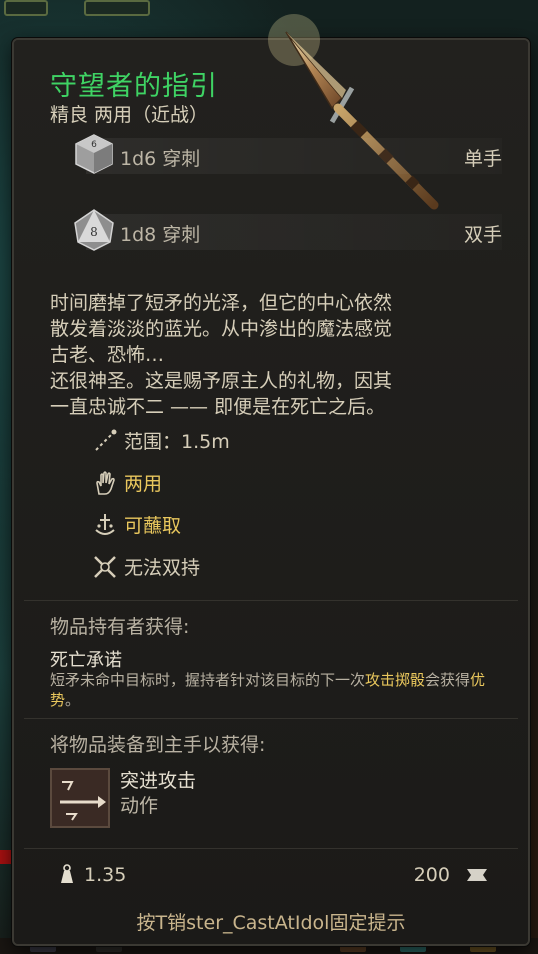 The height and width of the screenshot is (954, 538). I want to click on holder-heading: 物品持有者获得:, so click(120, 627).